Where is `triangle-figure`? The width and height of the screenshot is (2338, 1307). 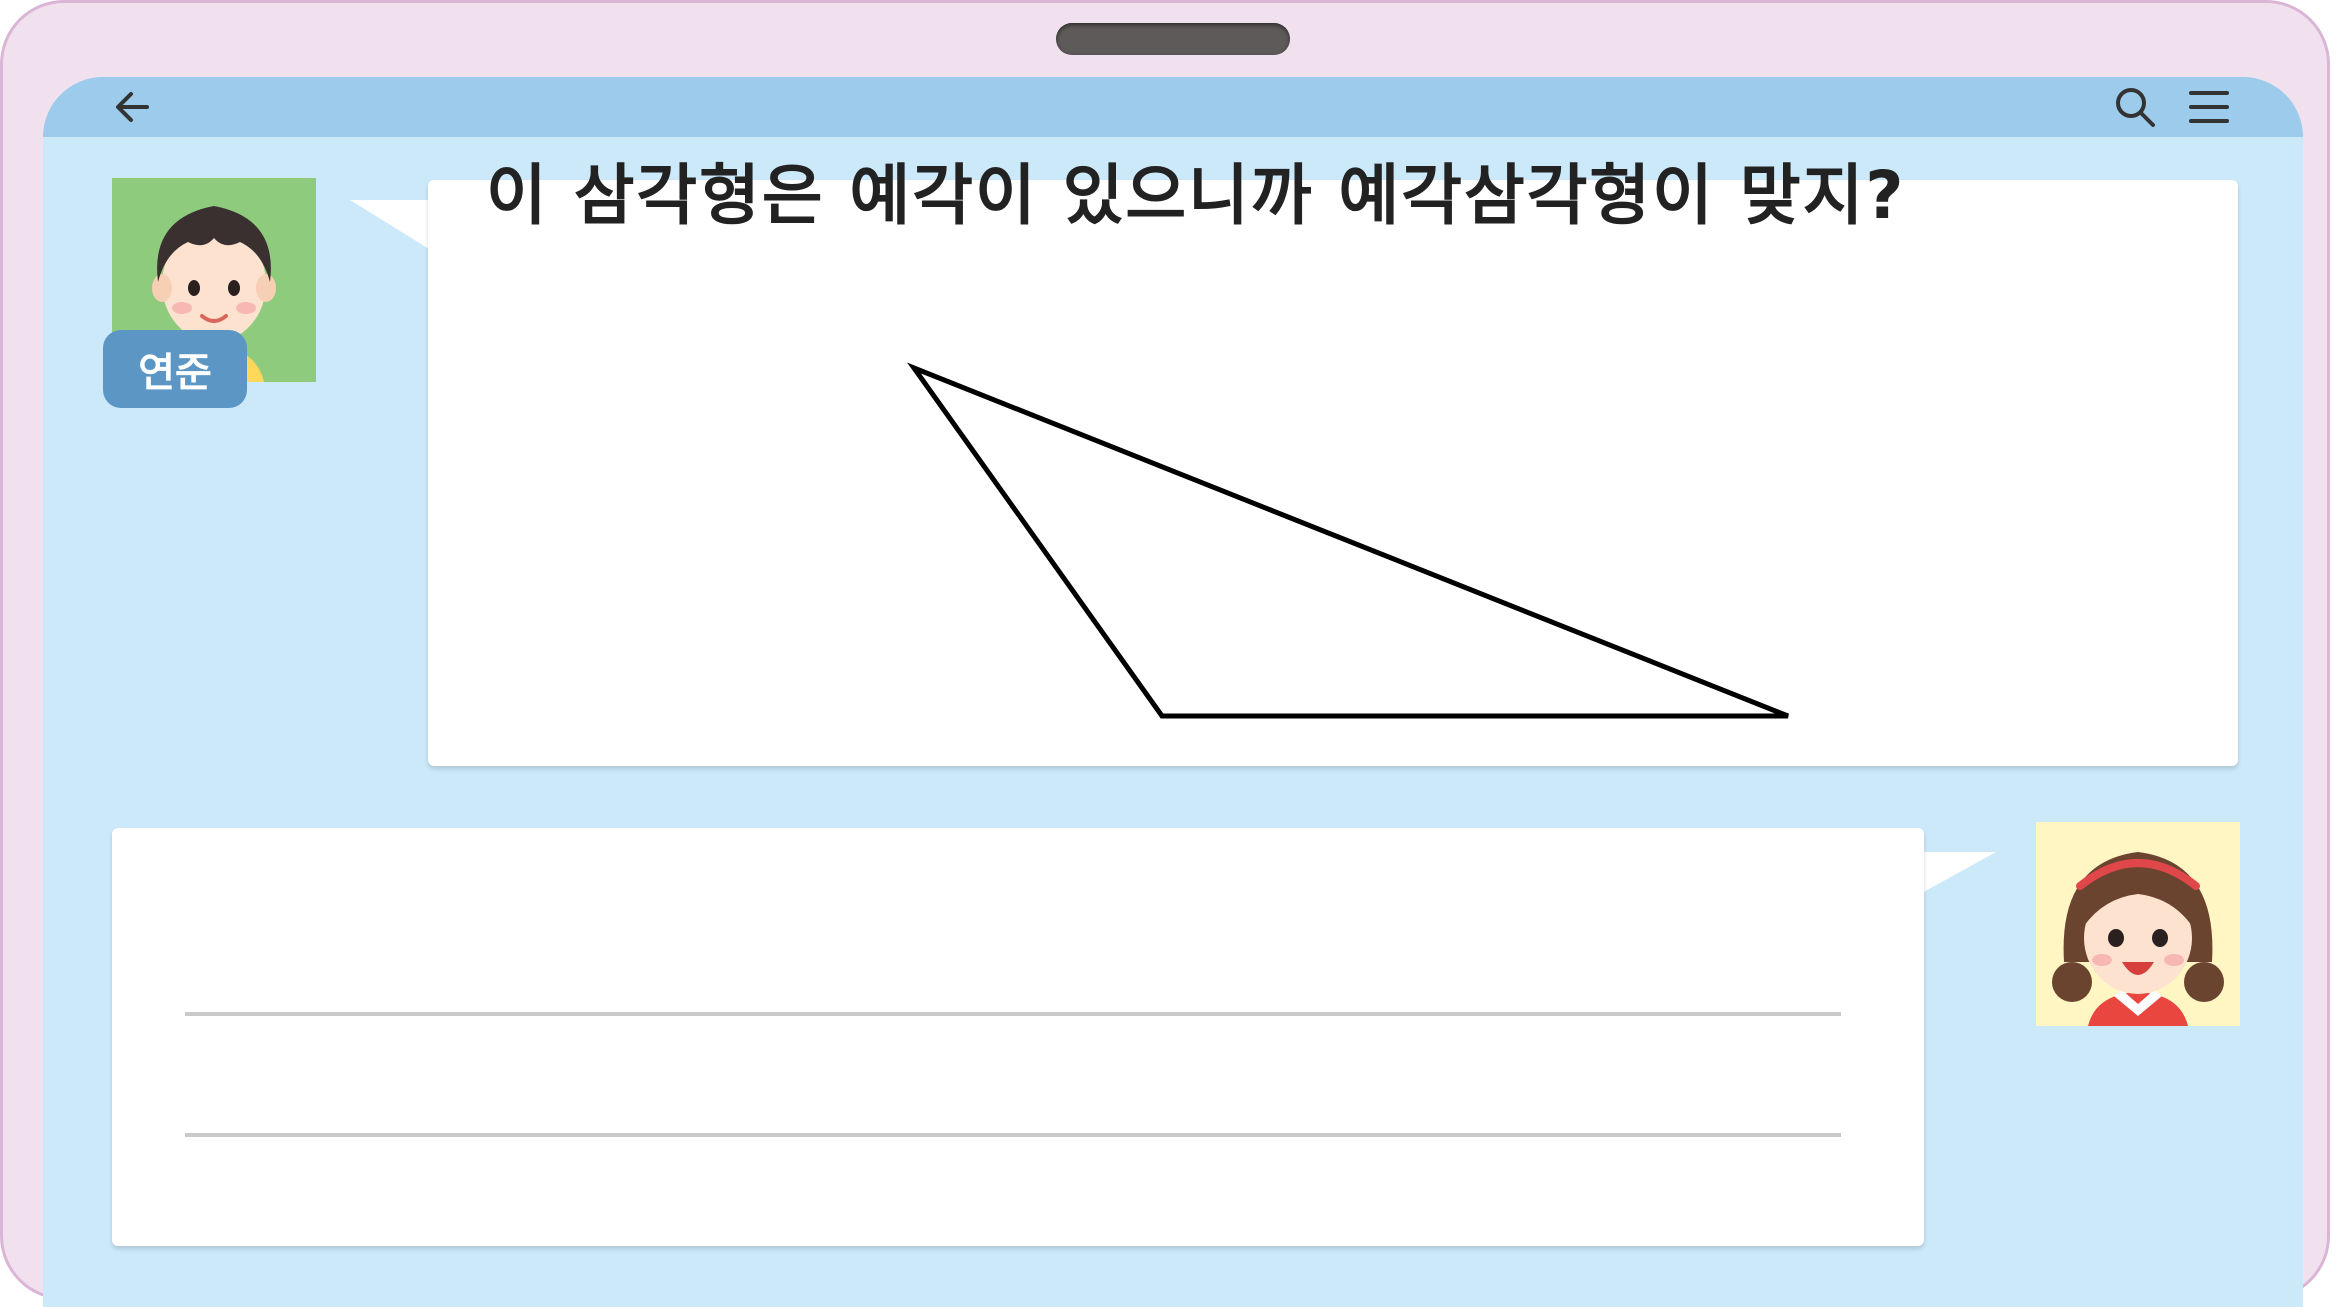 triangle-figure is located at coordinates (1348, 540).